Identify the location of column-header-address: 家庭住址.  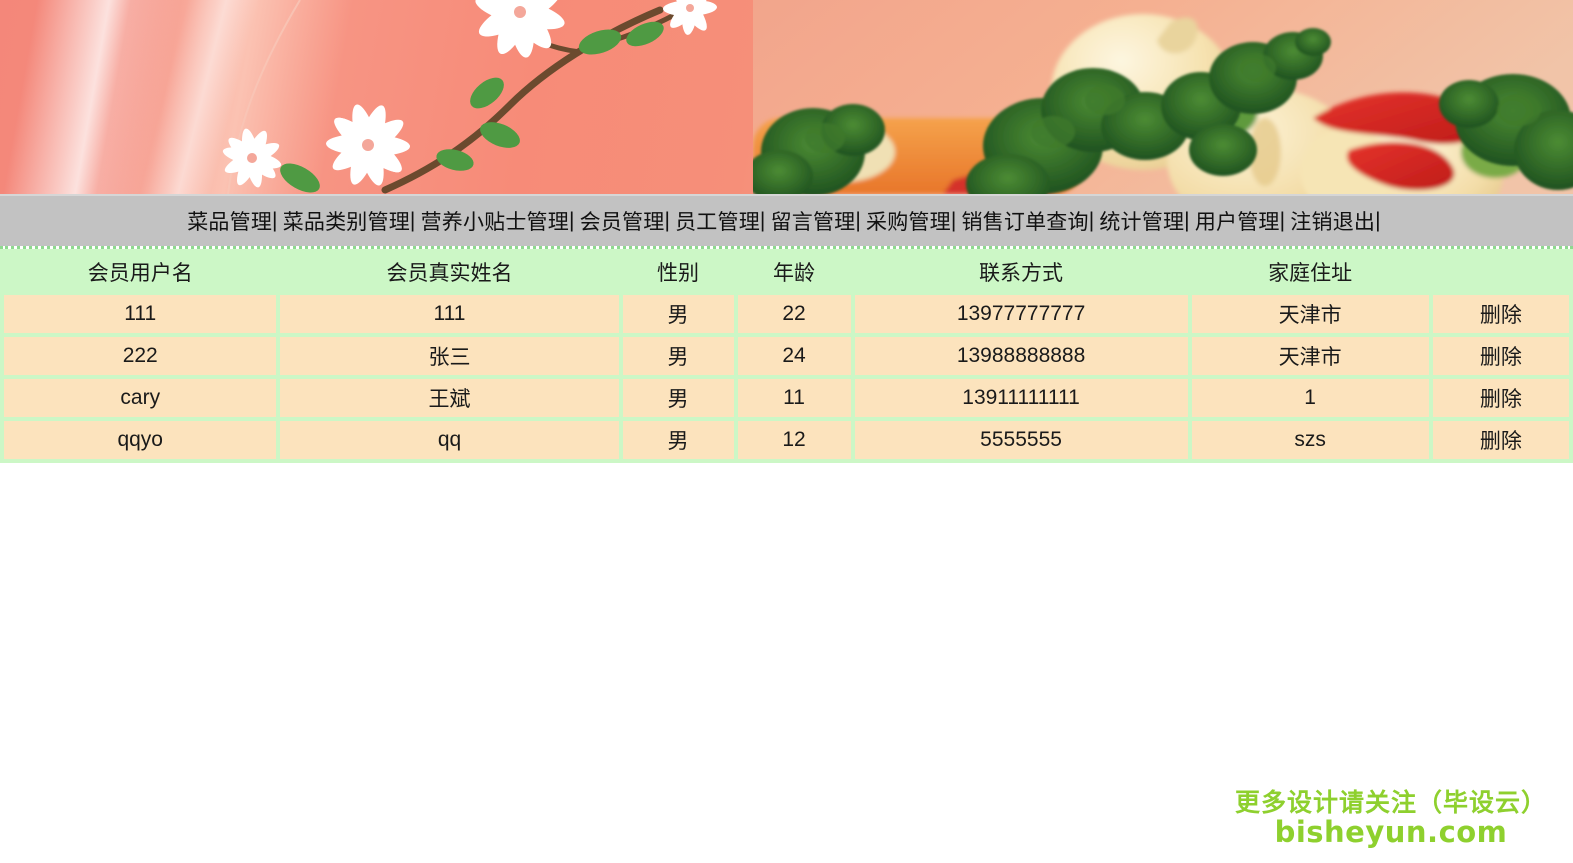
(1310, 272).